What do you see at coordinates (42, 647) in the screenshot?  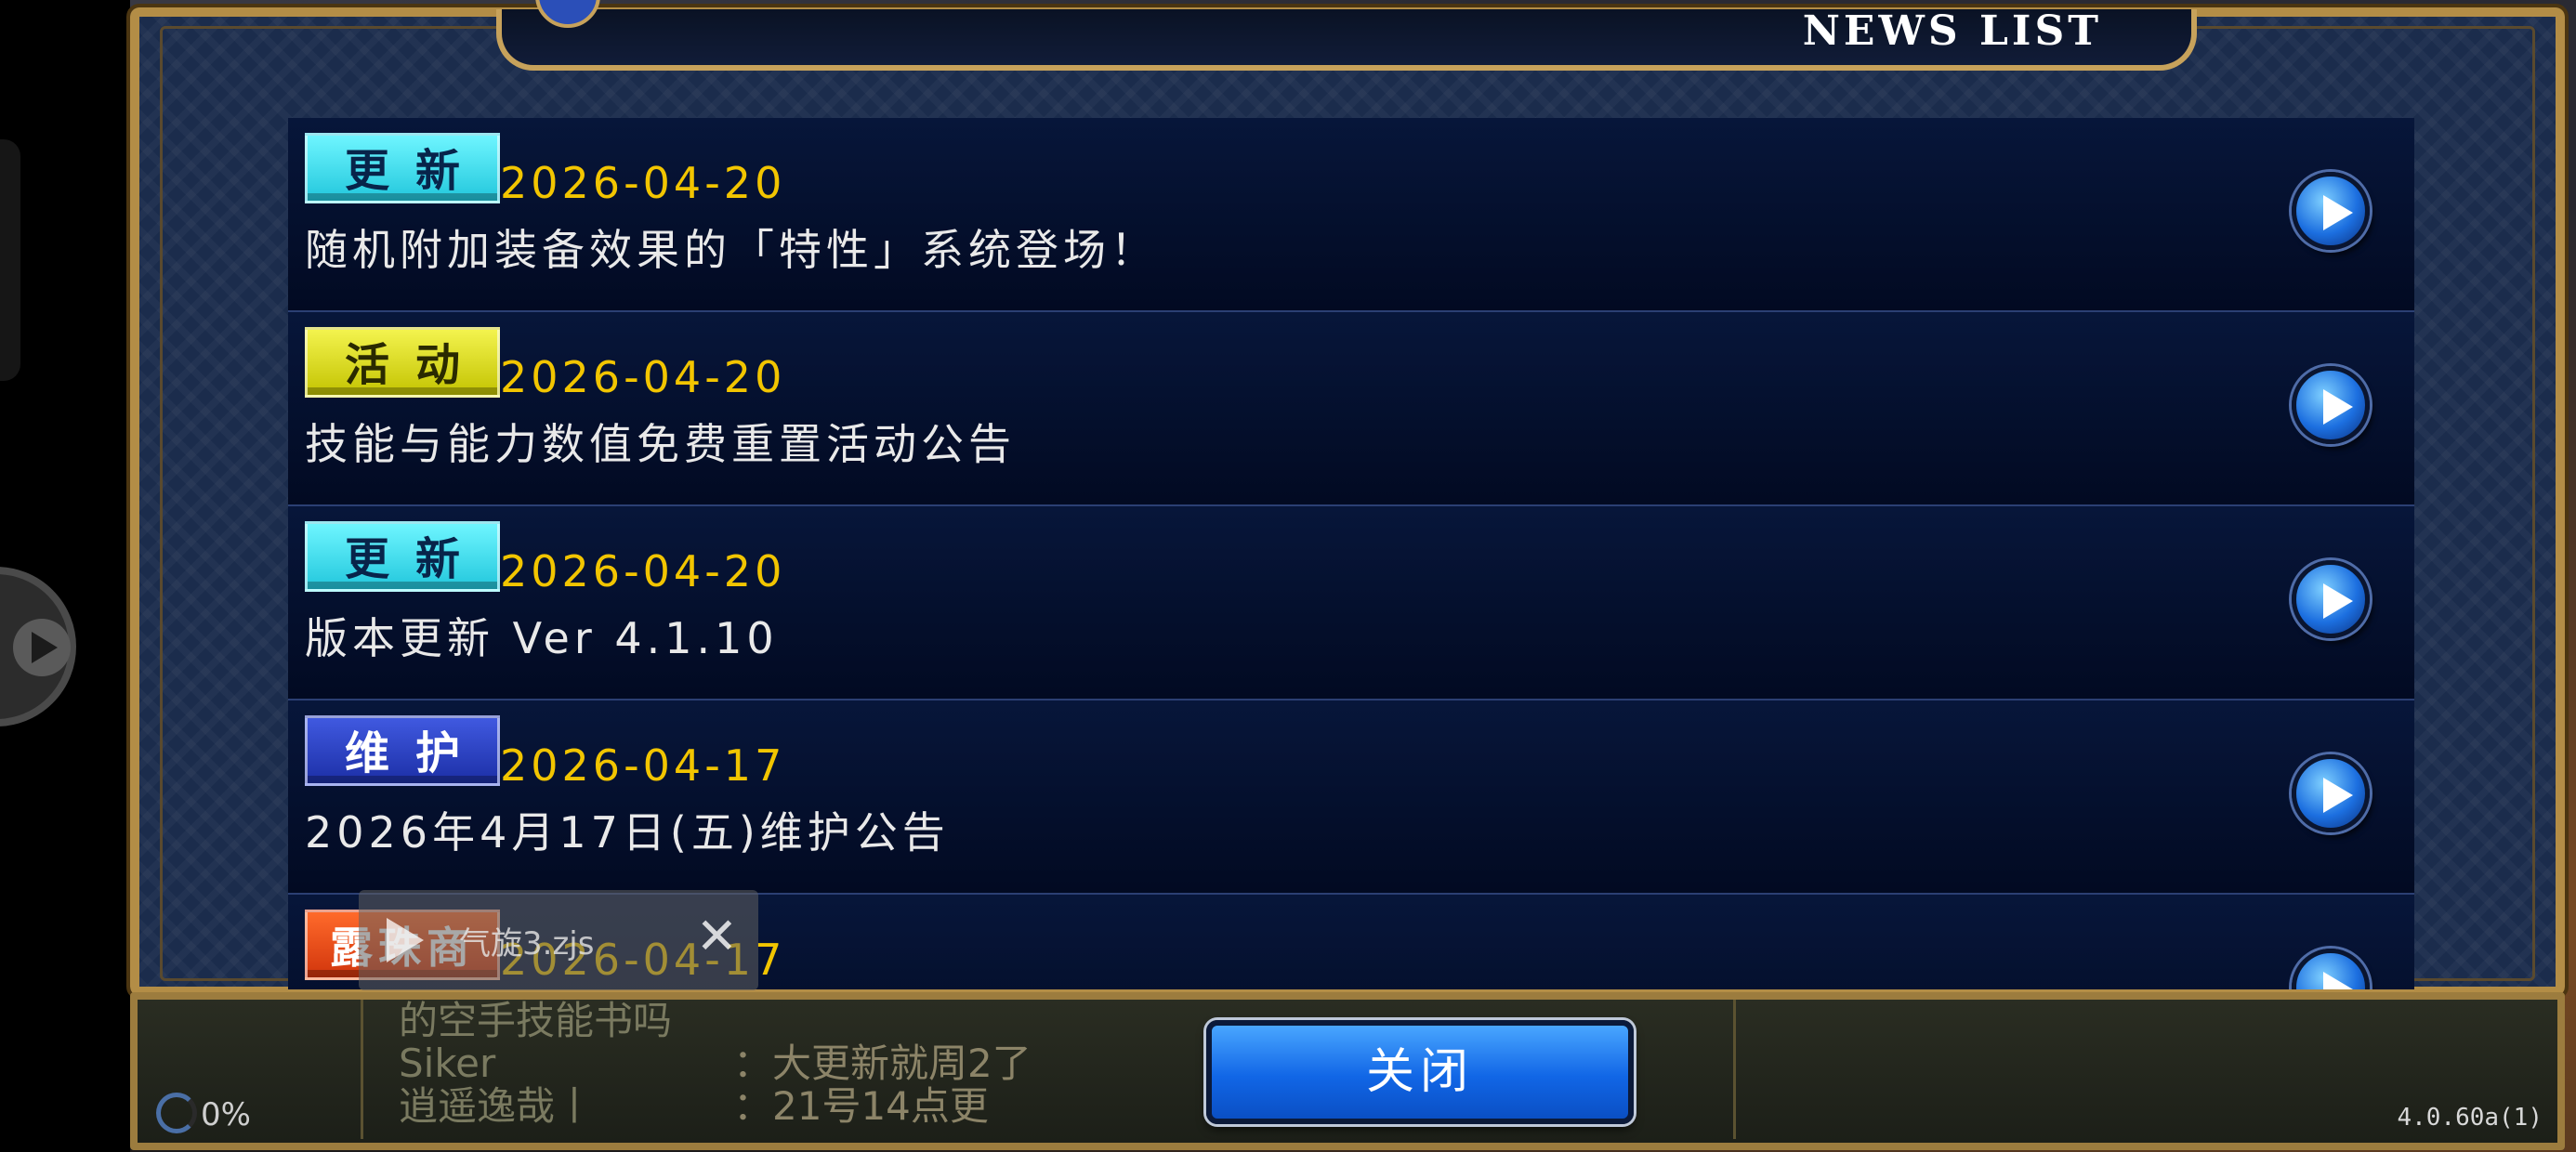 I see `forward-arrow-icon` at bounding box center [42, 647].